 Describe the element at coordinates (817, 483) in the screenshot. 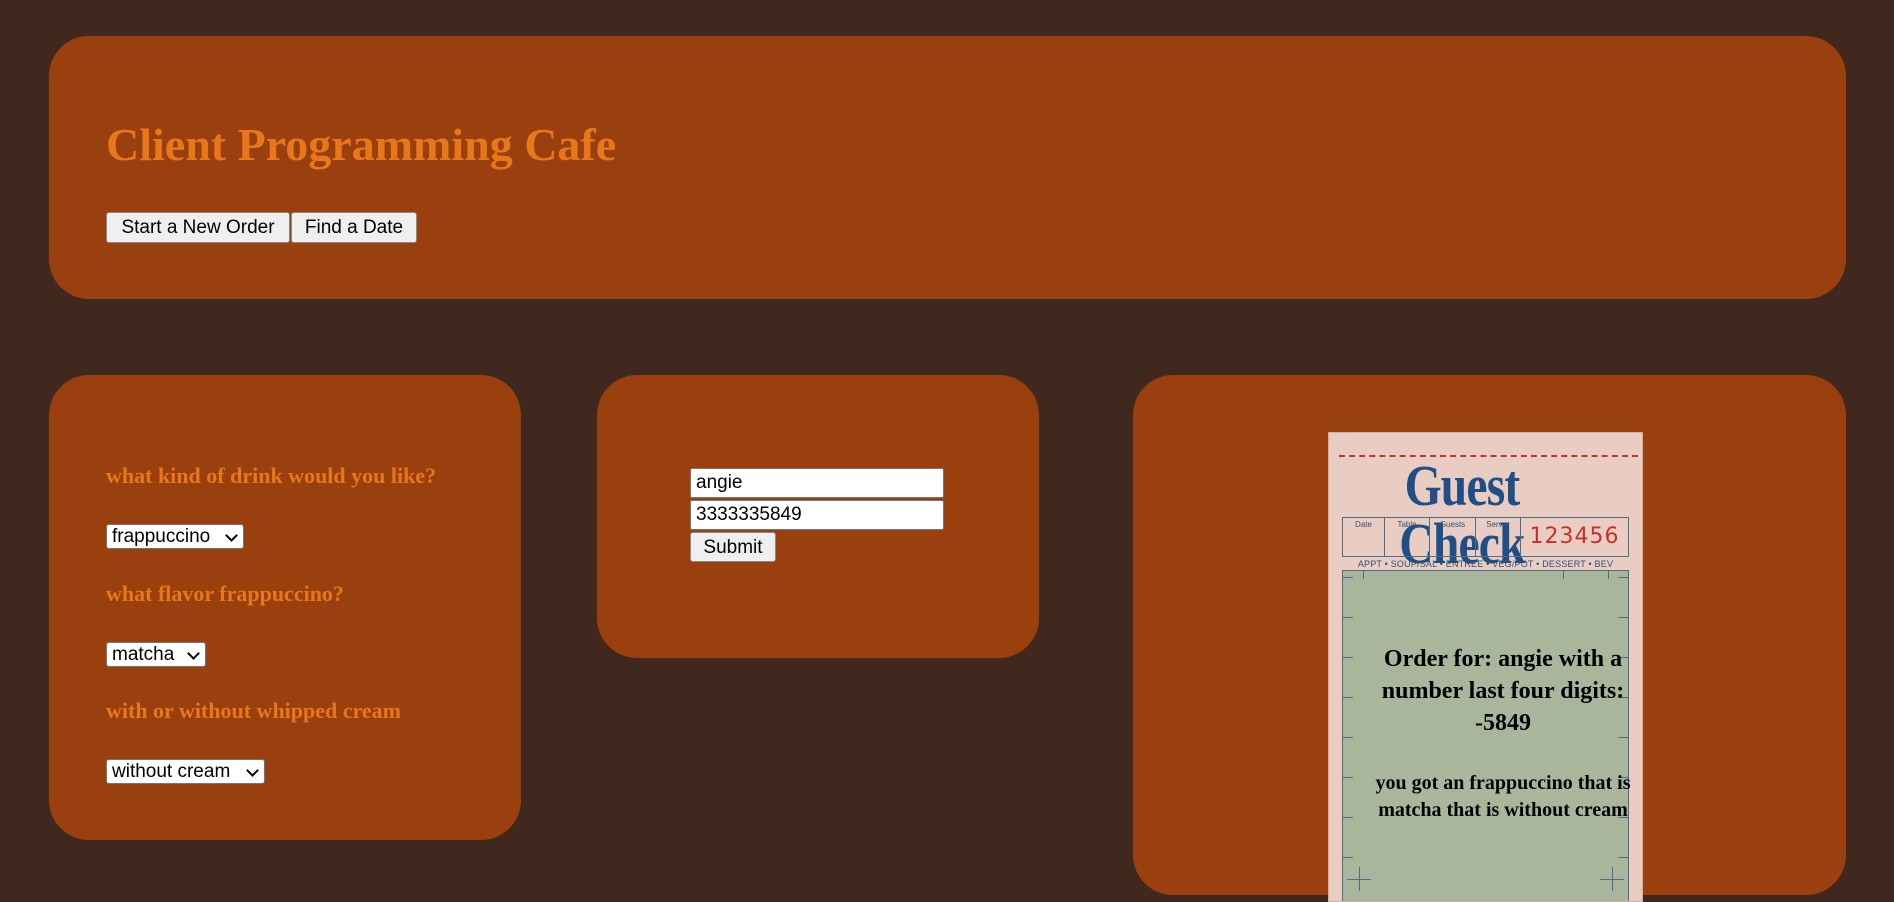

I see `name-input` at that location.